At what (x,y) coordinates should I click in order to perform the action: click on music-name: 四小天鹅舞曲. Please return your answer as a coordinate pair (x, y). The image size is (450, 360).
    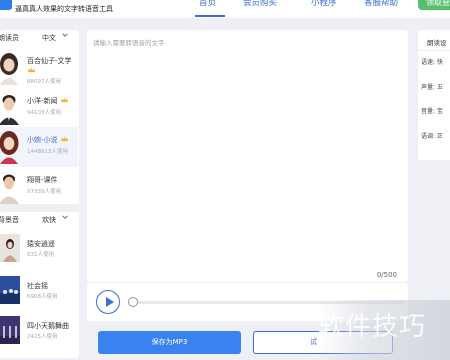
    Looking at the image, I should click on (48, 326).